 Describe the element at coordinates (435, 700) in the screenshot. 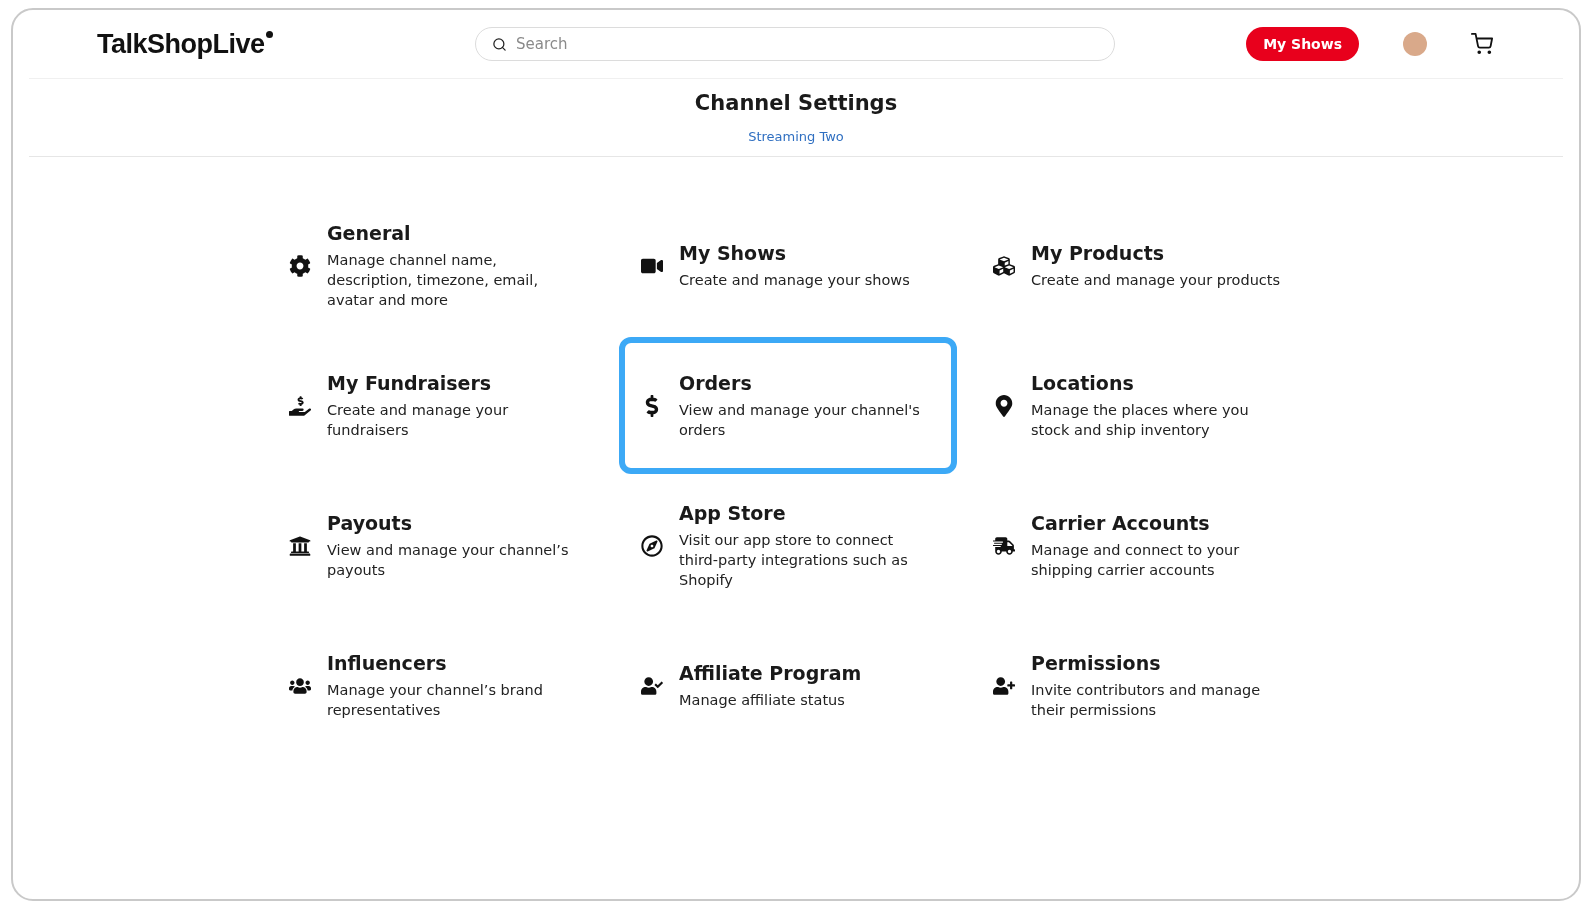

I see `card-description: Manage your channel’s brand representatives` at that location.